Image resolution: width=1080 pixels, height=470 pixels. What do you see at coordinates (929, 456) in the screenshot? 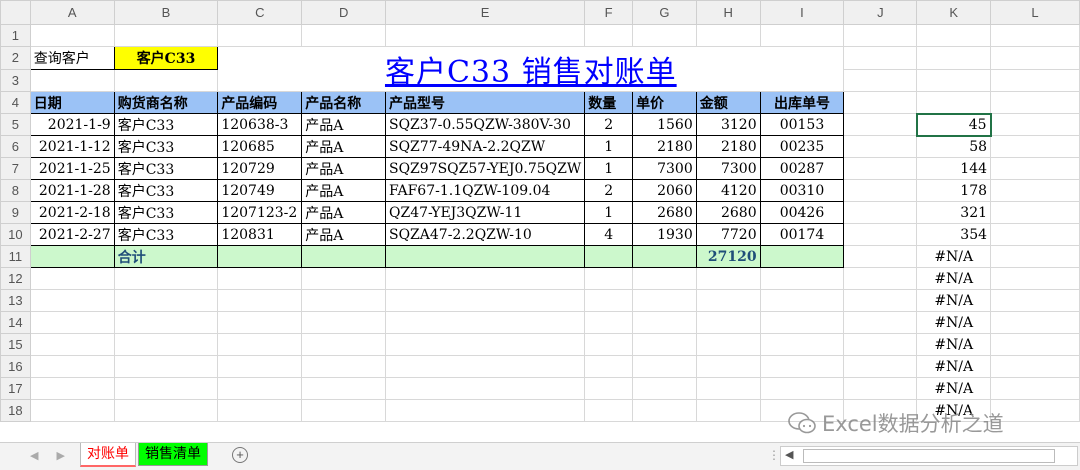
I see `scrollbar-thumb` at bounding box center [929, 456].